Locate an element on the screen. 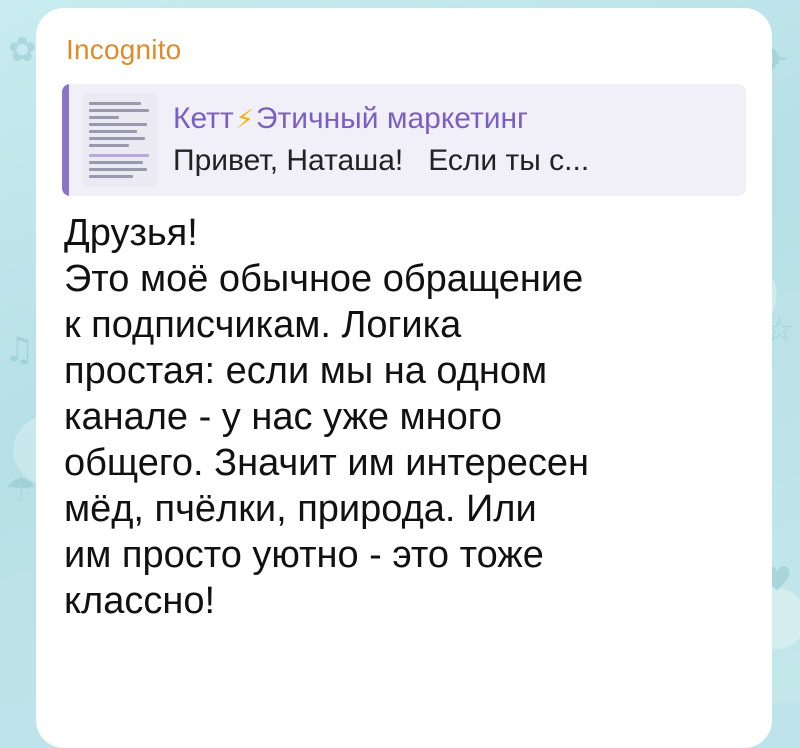 The image size is (800, 748). sender-name: Incognito is located at coordinates (404, 50).